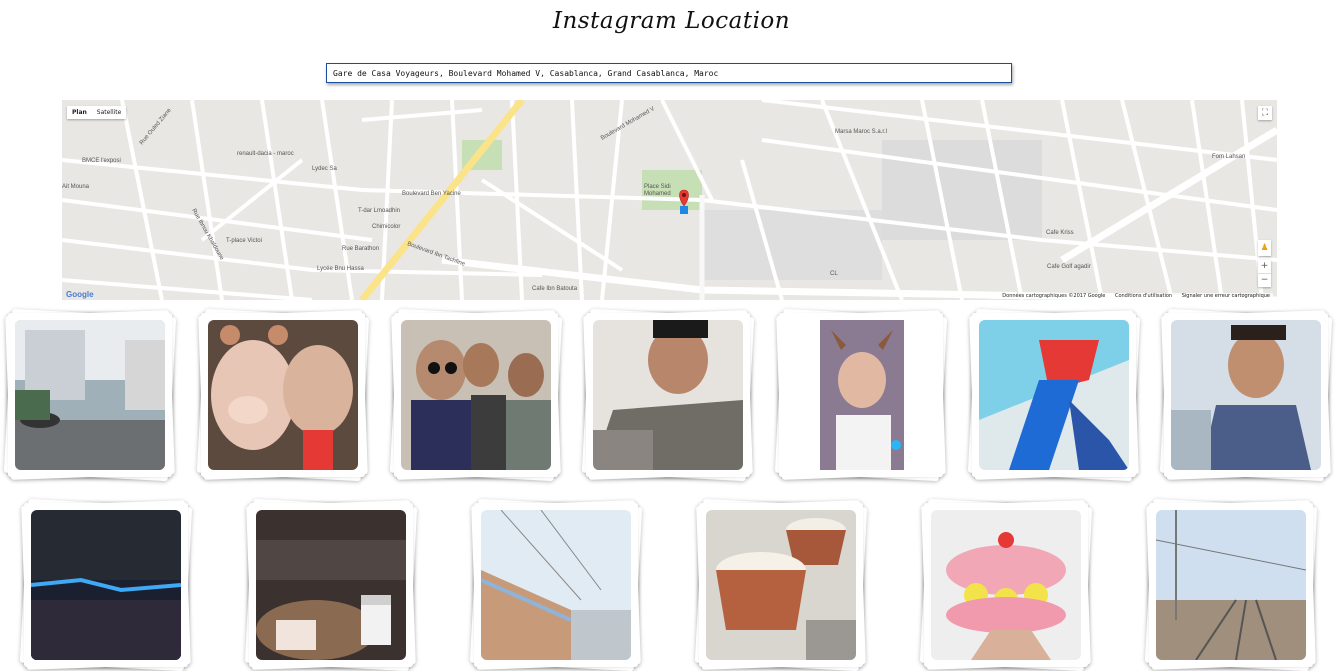  I want to click on railway-photo, so click(1231, 585).